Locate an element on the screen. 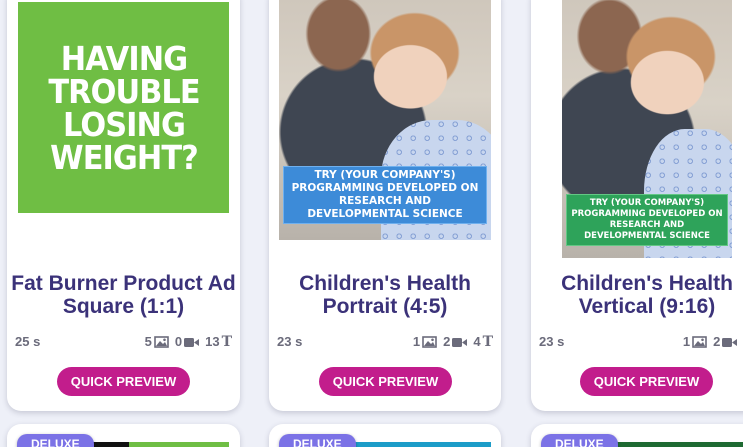 The height and width of the screenshot is (447, 743). asset-counts: 124T is located at coordinates (712, 342).